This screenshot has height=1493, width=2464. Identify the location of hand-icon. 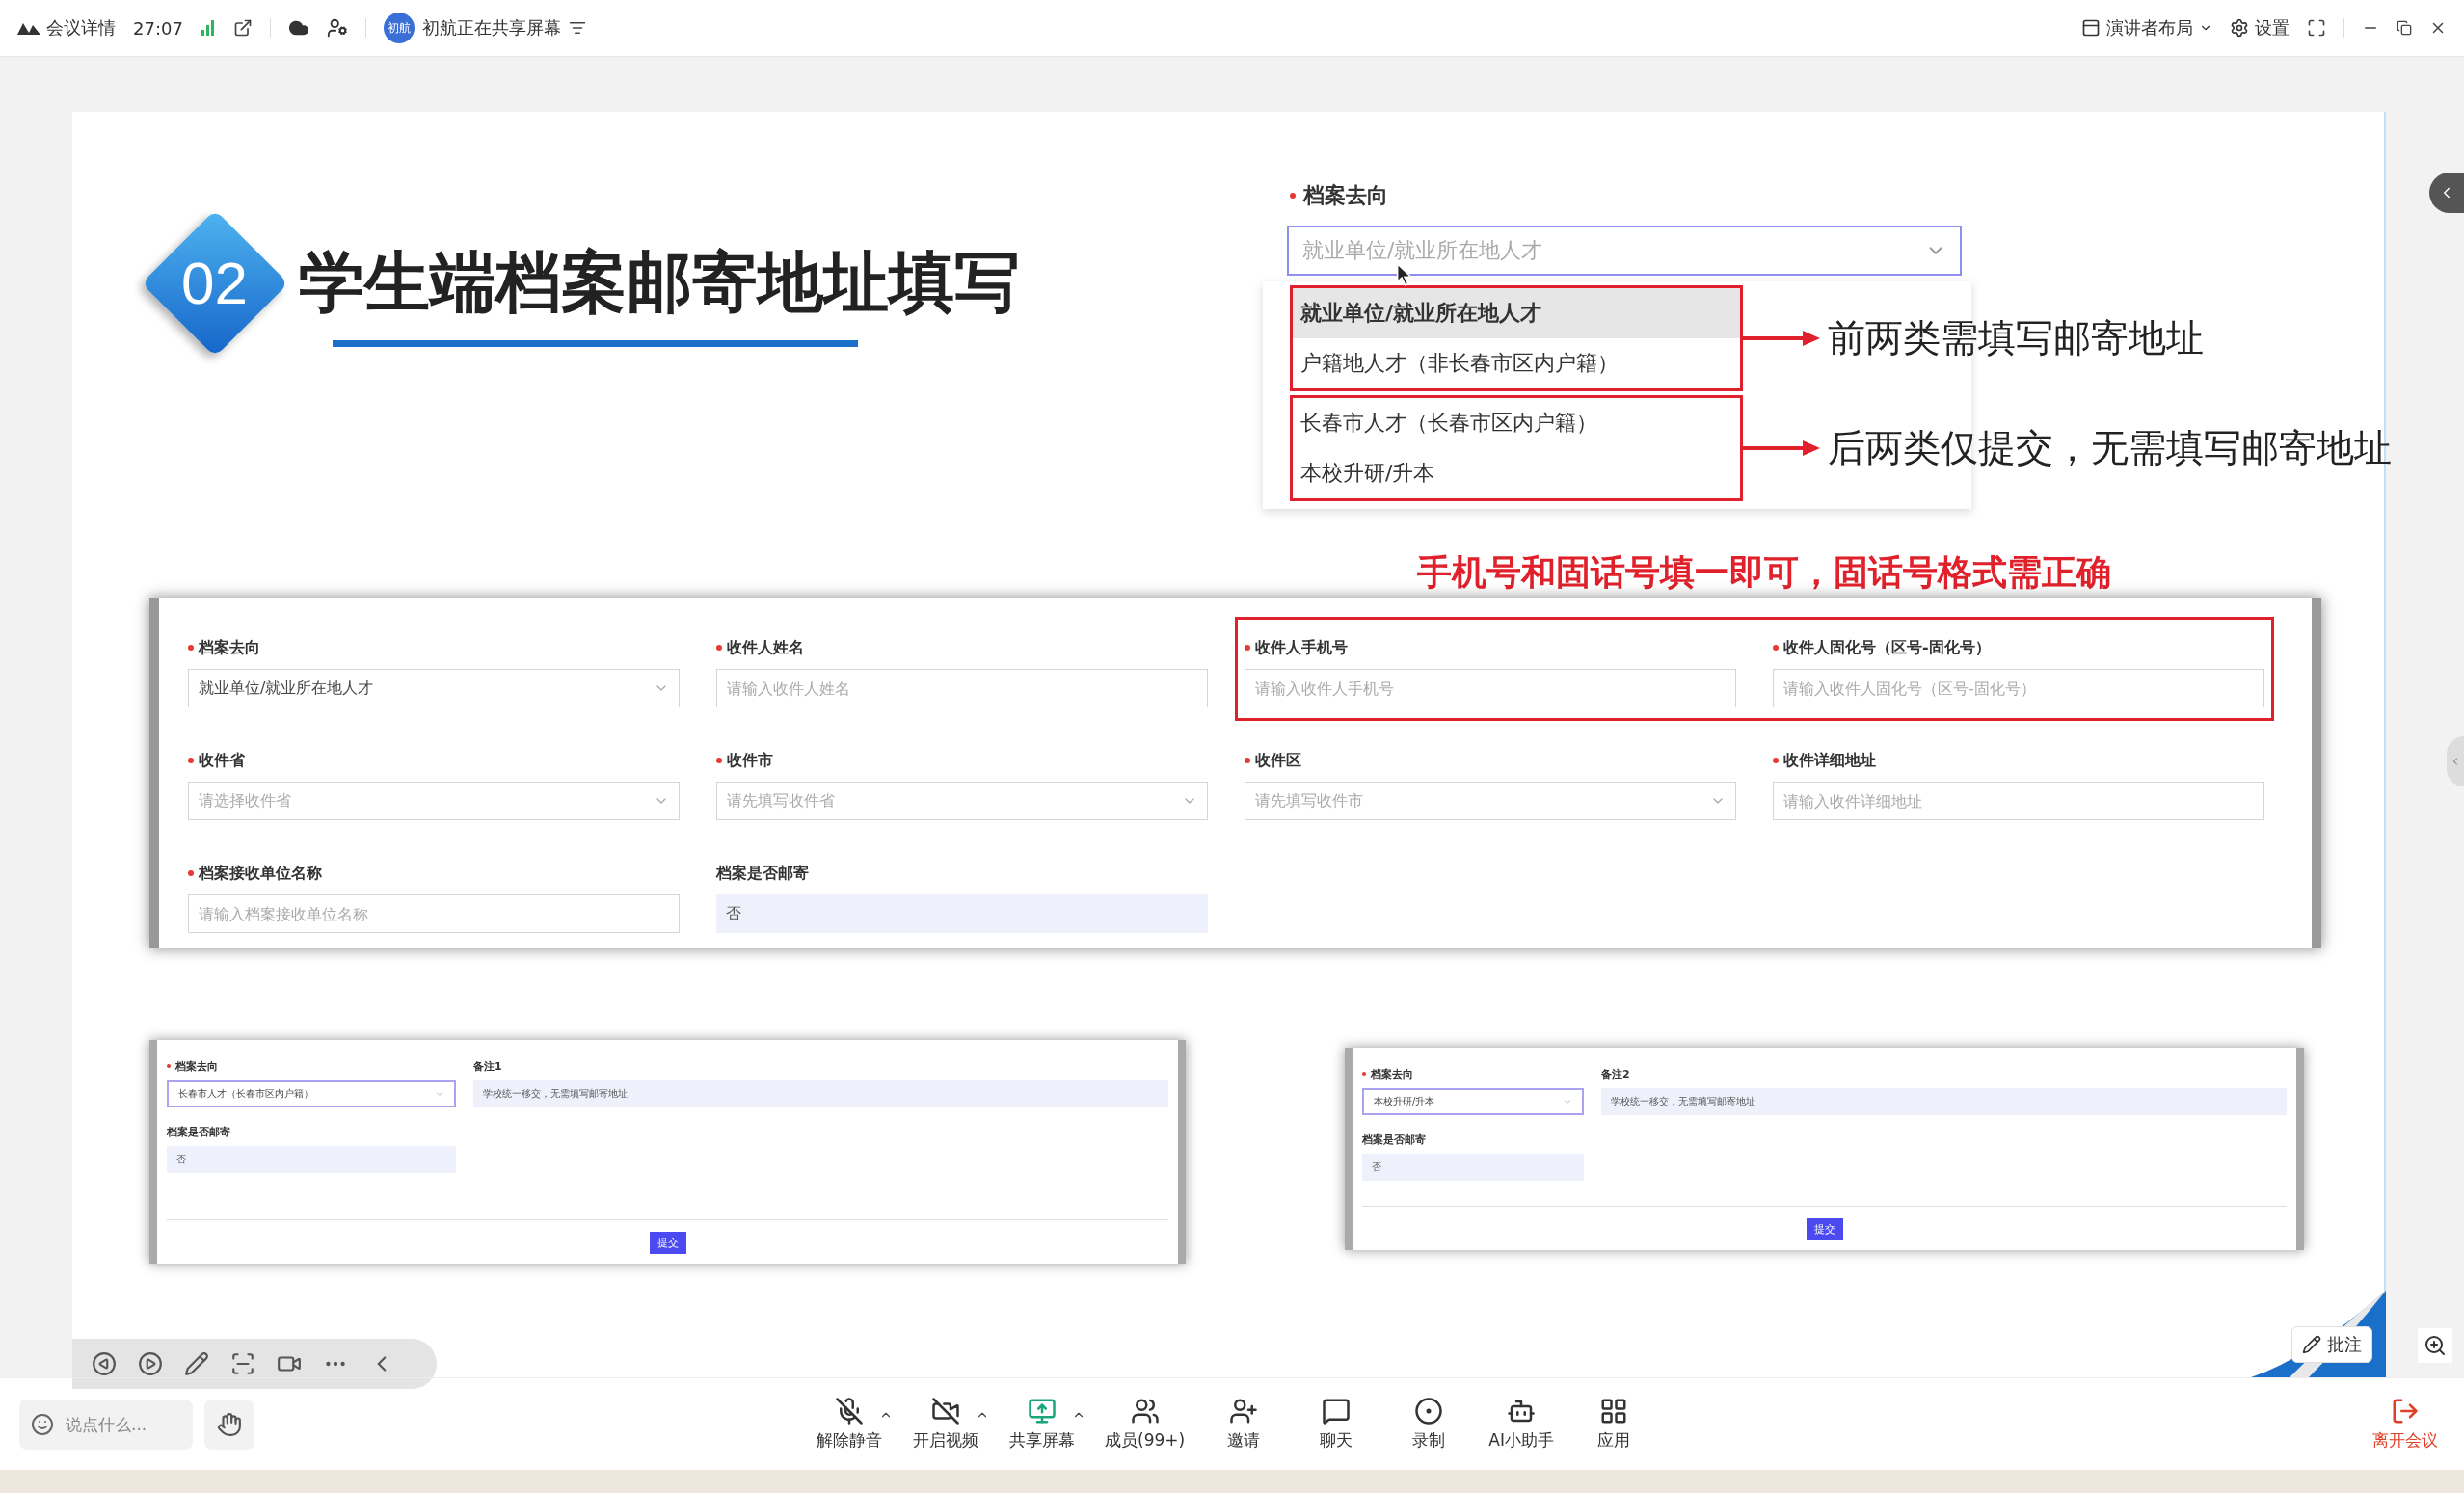
(230, 1424).